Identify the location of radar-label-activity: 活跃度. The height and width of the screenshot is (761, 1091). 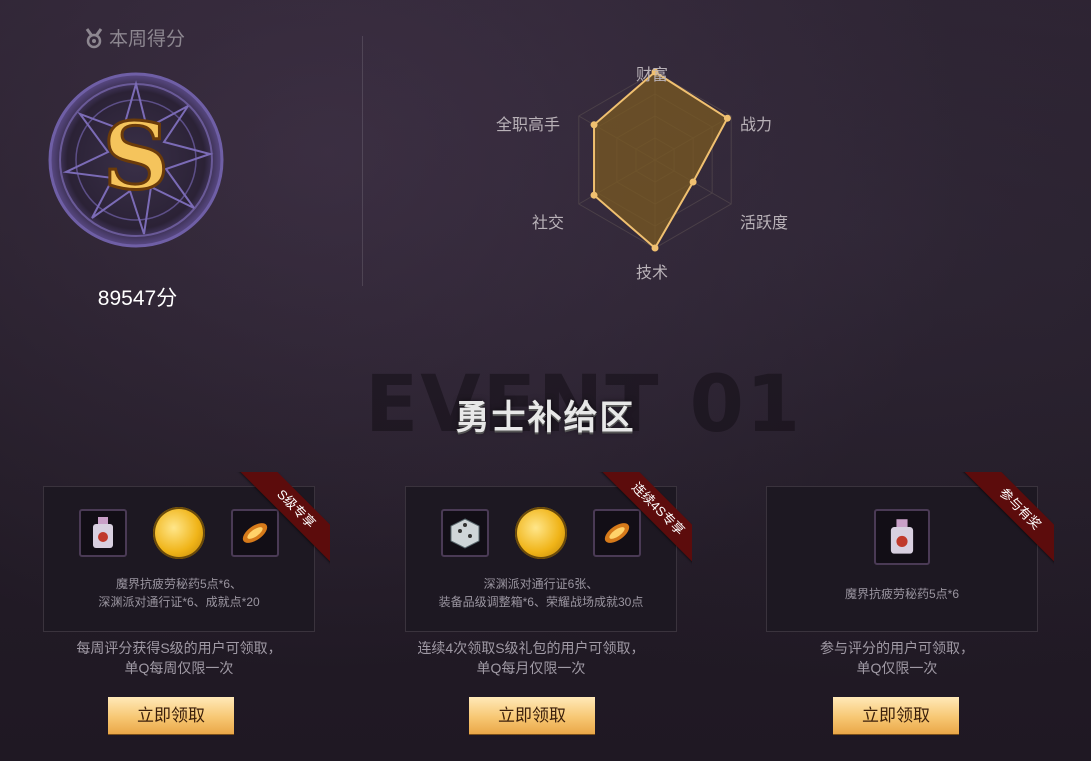
(764, 223).